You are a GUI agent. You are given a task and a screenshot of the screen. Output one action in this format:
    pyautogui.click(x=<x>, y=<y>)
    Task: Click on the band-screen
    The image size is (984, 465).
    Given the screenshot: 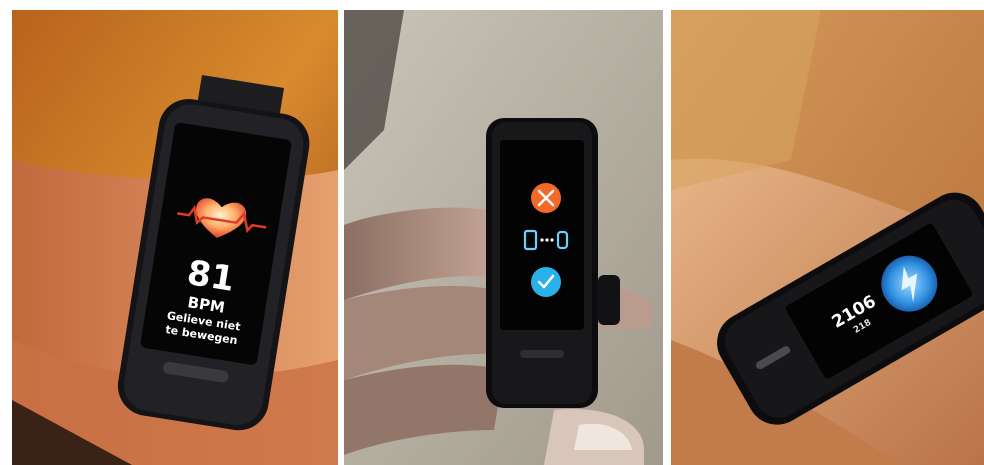 What is the action you would take?
    pyautogui.click(x=542, y=235)
    